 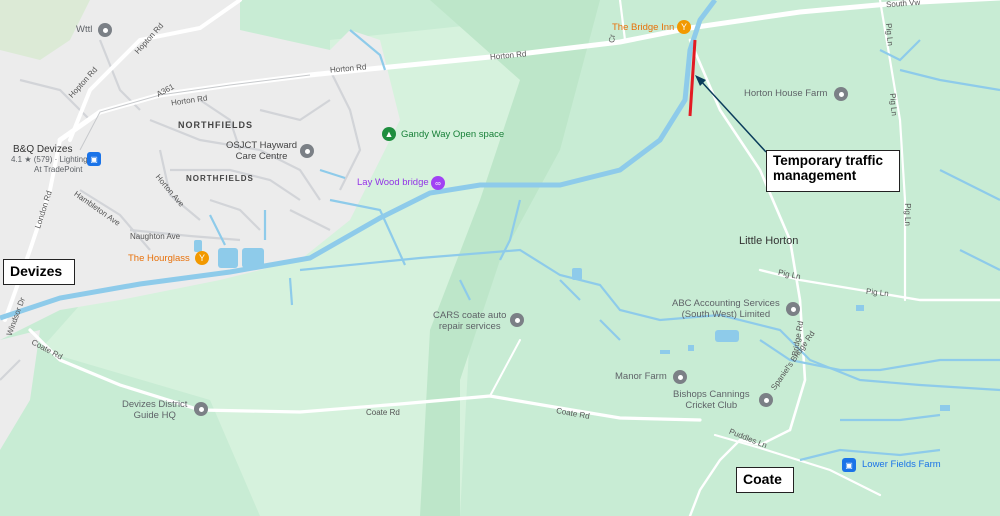 I want to click on callout-ttm-line1: Temporary traffic, so click(x=828, y=160).